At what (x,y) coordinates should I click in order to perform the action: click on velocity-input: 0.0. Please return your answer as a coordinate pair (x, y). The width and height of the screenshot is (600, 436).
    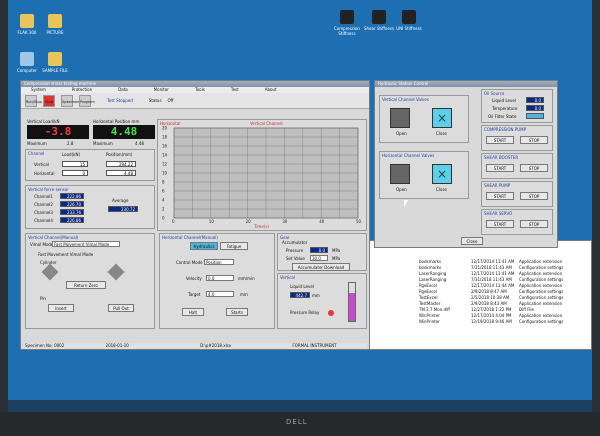
    Looking at the image, I should click on (220, 278).